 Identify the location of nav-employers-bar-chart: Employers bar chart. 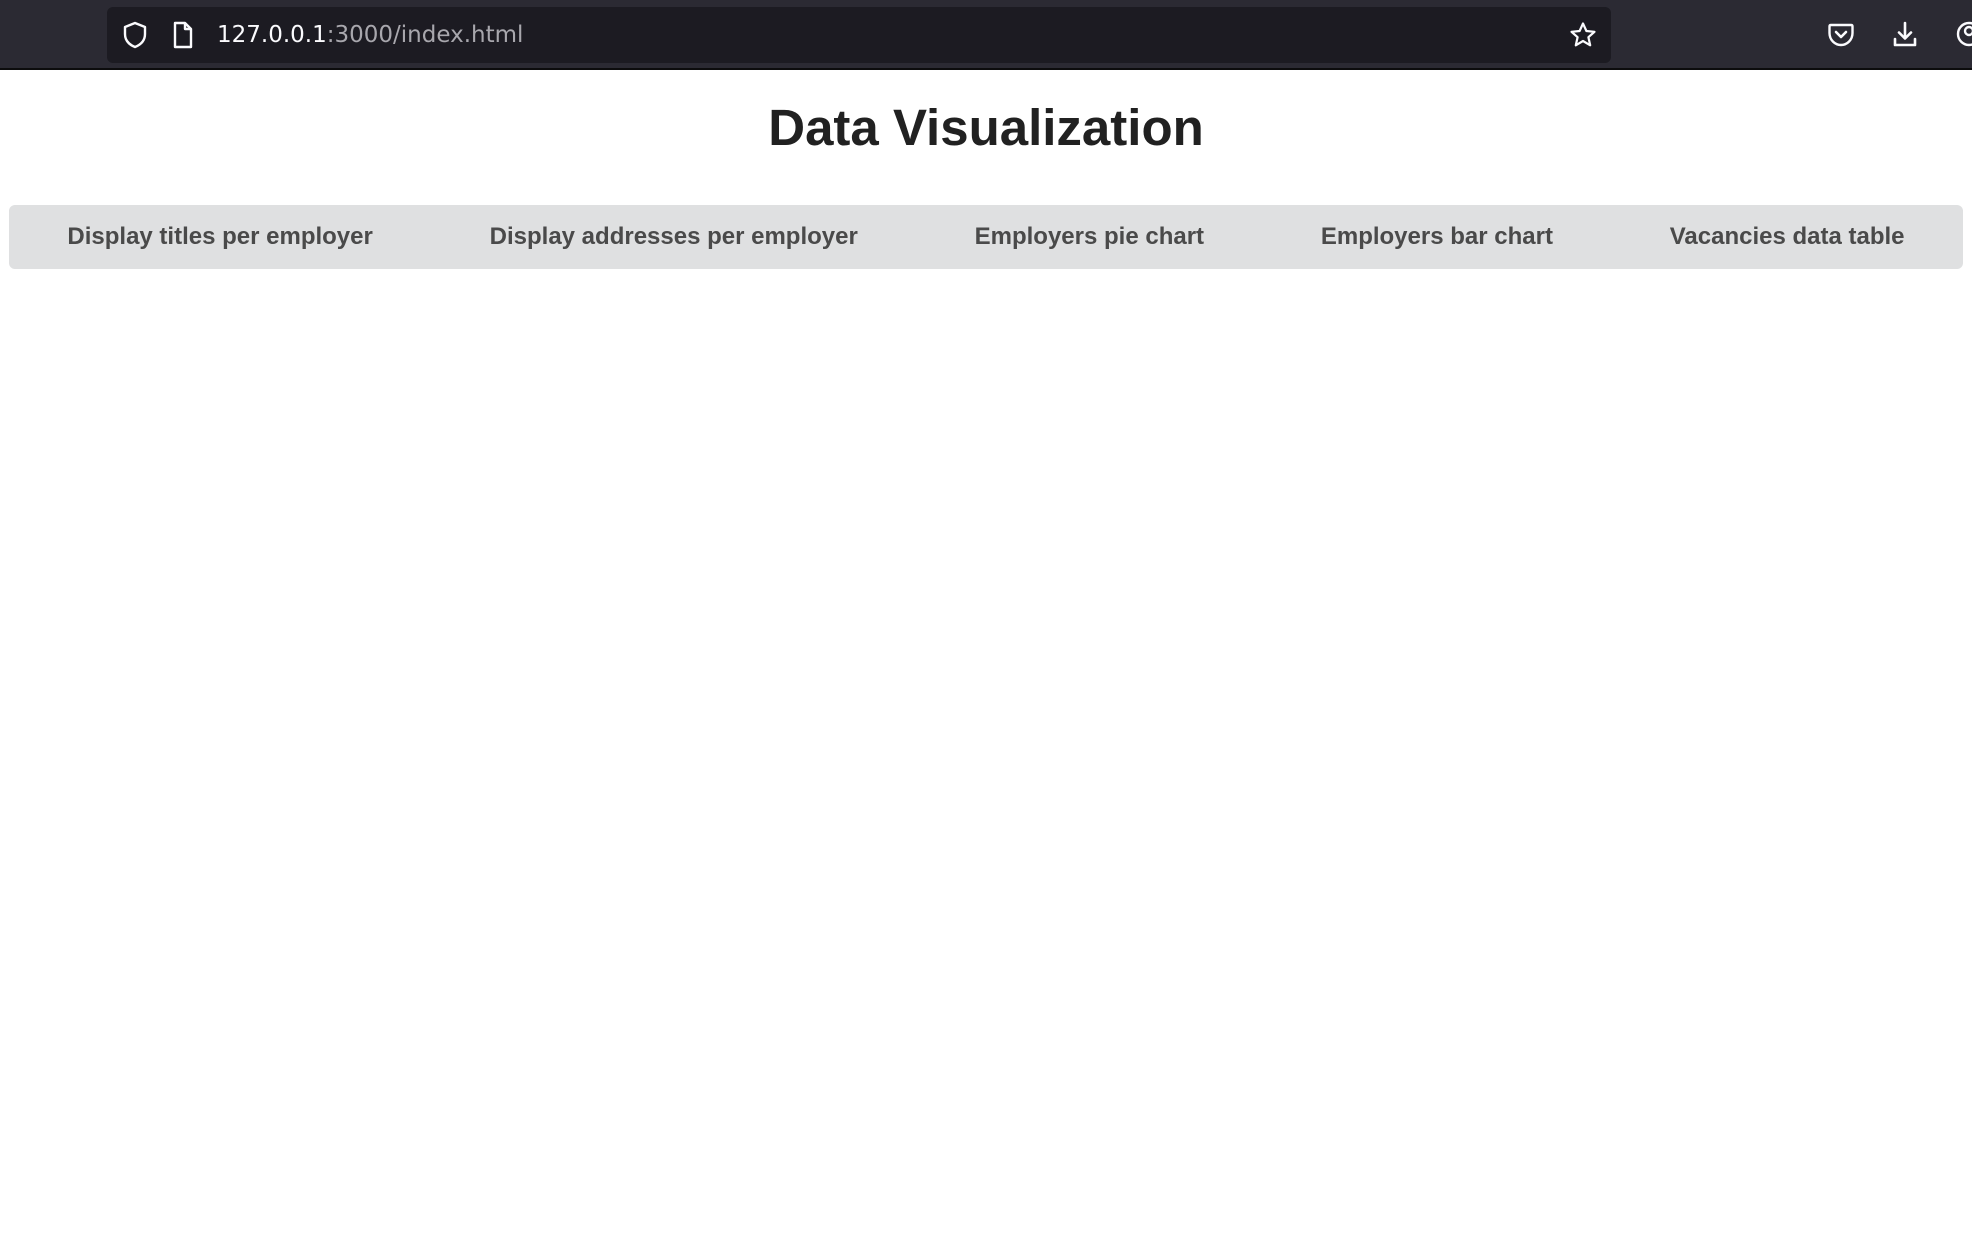
(1437, 237).